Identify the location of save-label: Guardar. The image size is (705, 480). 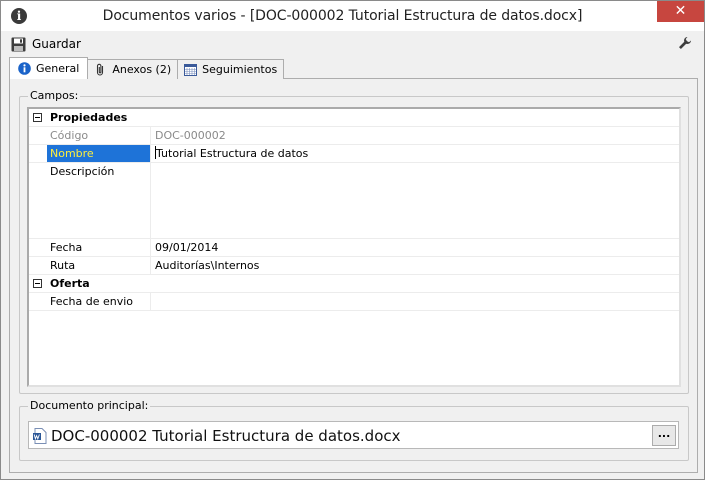
(56, 44).